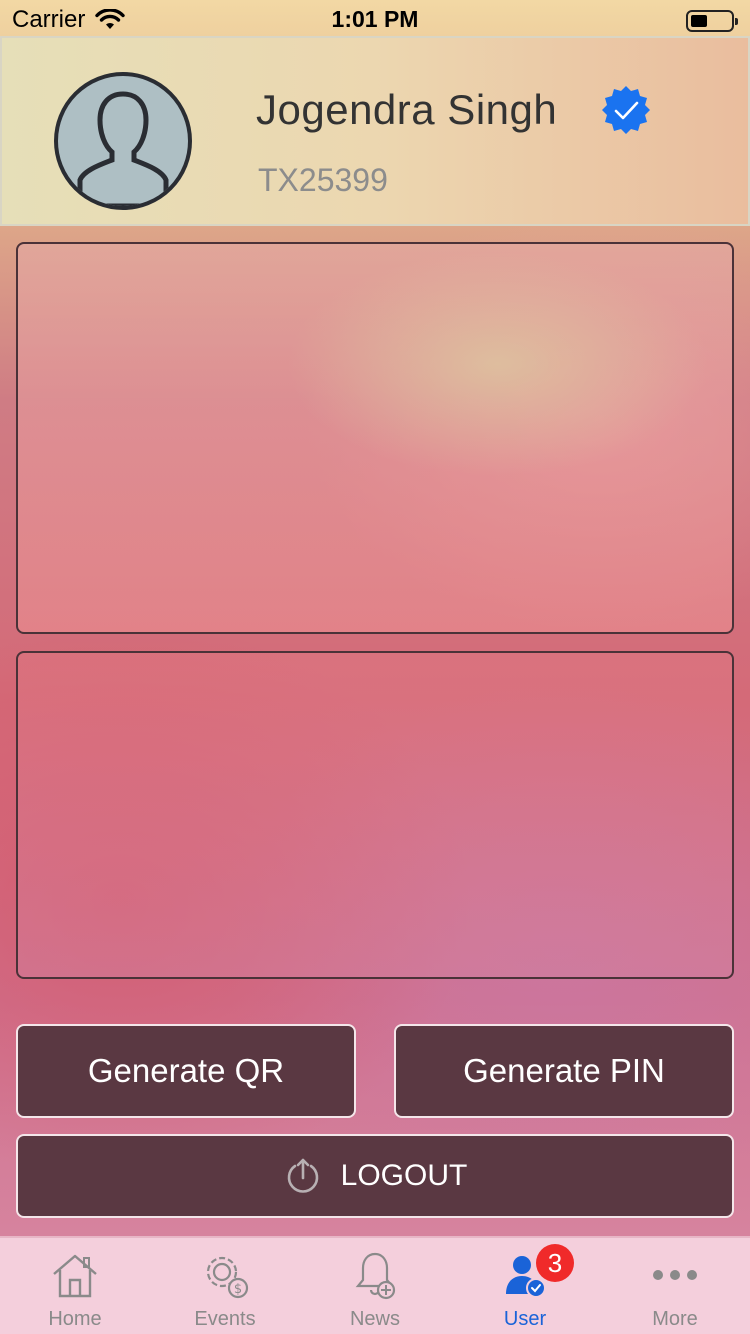 The height and width of the screenshot is (1334, 750). What do you see at coordinates (407, 109) in the screenshot?
I see `user-name: Jogendra Singh` at bounding box center [407, 109].